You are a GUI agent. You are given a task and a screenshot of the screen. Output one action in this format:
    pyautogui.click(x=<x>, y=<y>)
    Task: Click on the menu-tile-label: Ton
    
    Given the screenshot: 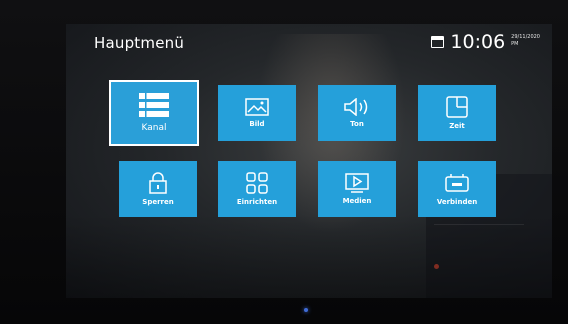 What is the action you would take?
    pyautogui.click(x=357, y=124)
    